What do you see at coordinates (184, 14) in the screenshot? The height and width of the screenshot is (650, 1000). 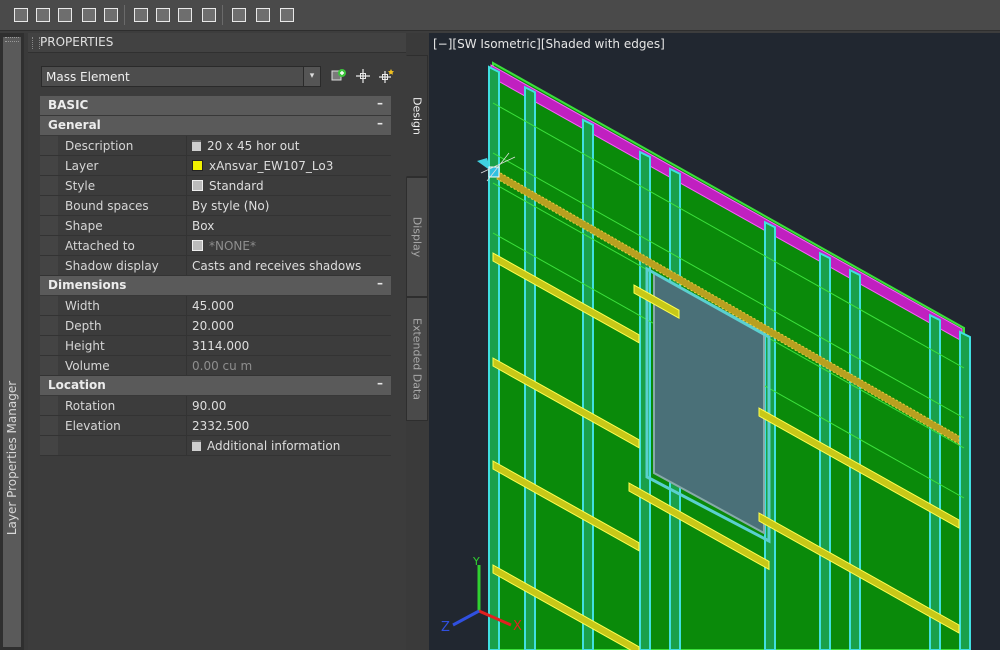 I see `display-manager-icon` at bounding box center [184, 14].